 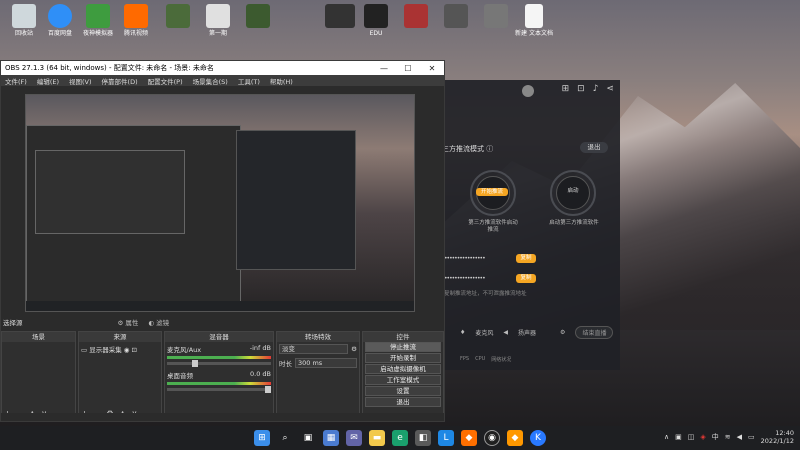 I want to click on desktop-icon-game1, so click(x=178, y=17).